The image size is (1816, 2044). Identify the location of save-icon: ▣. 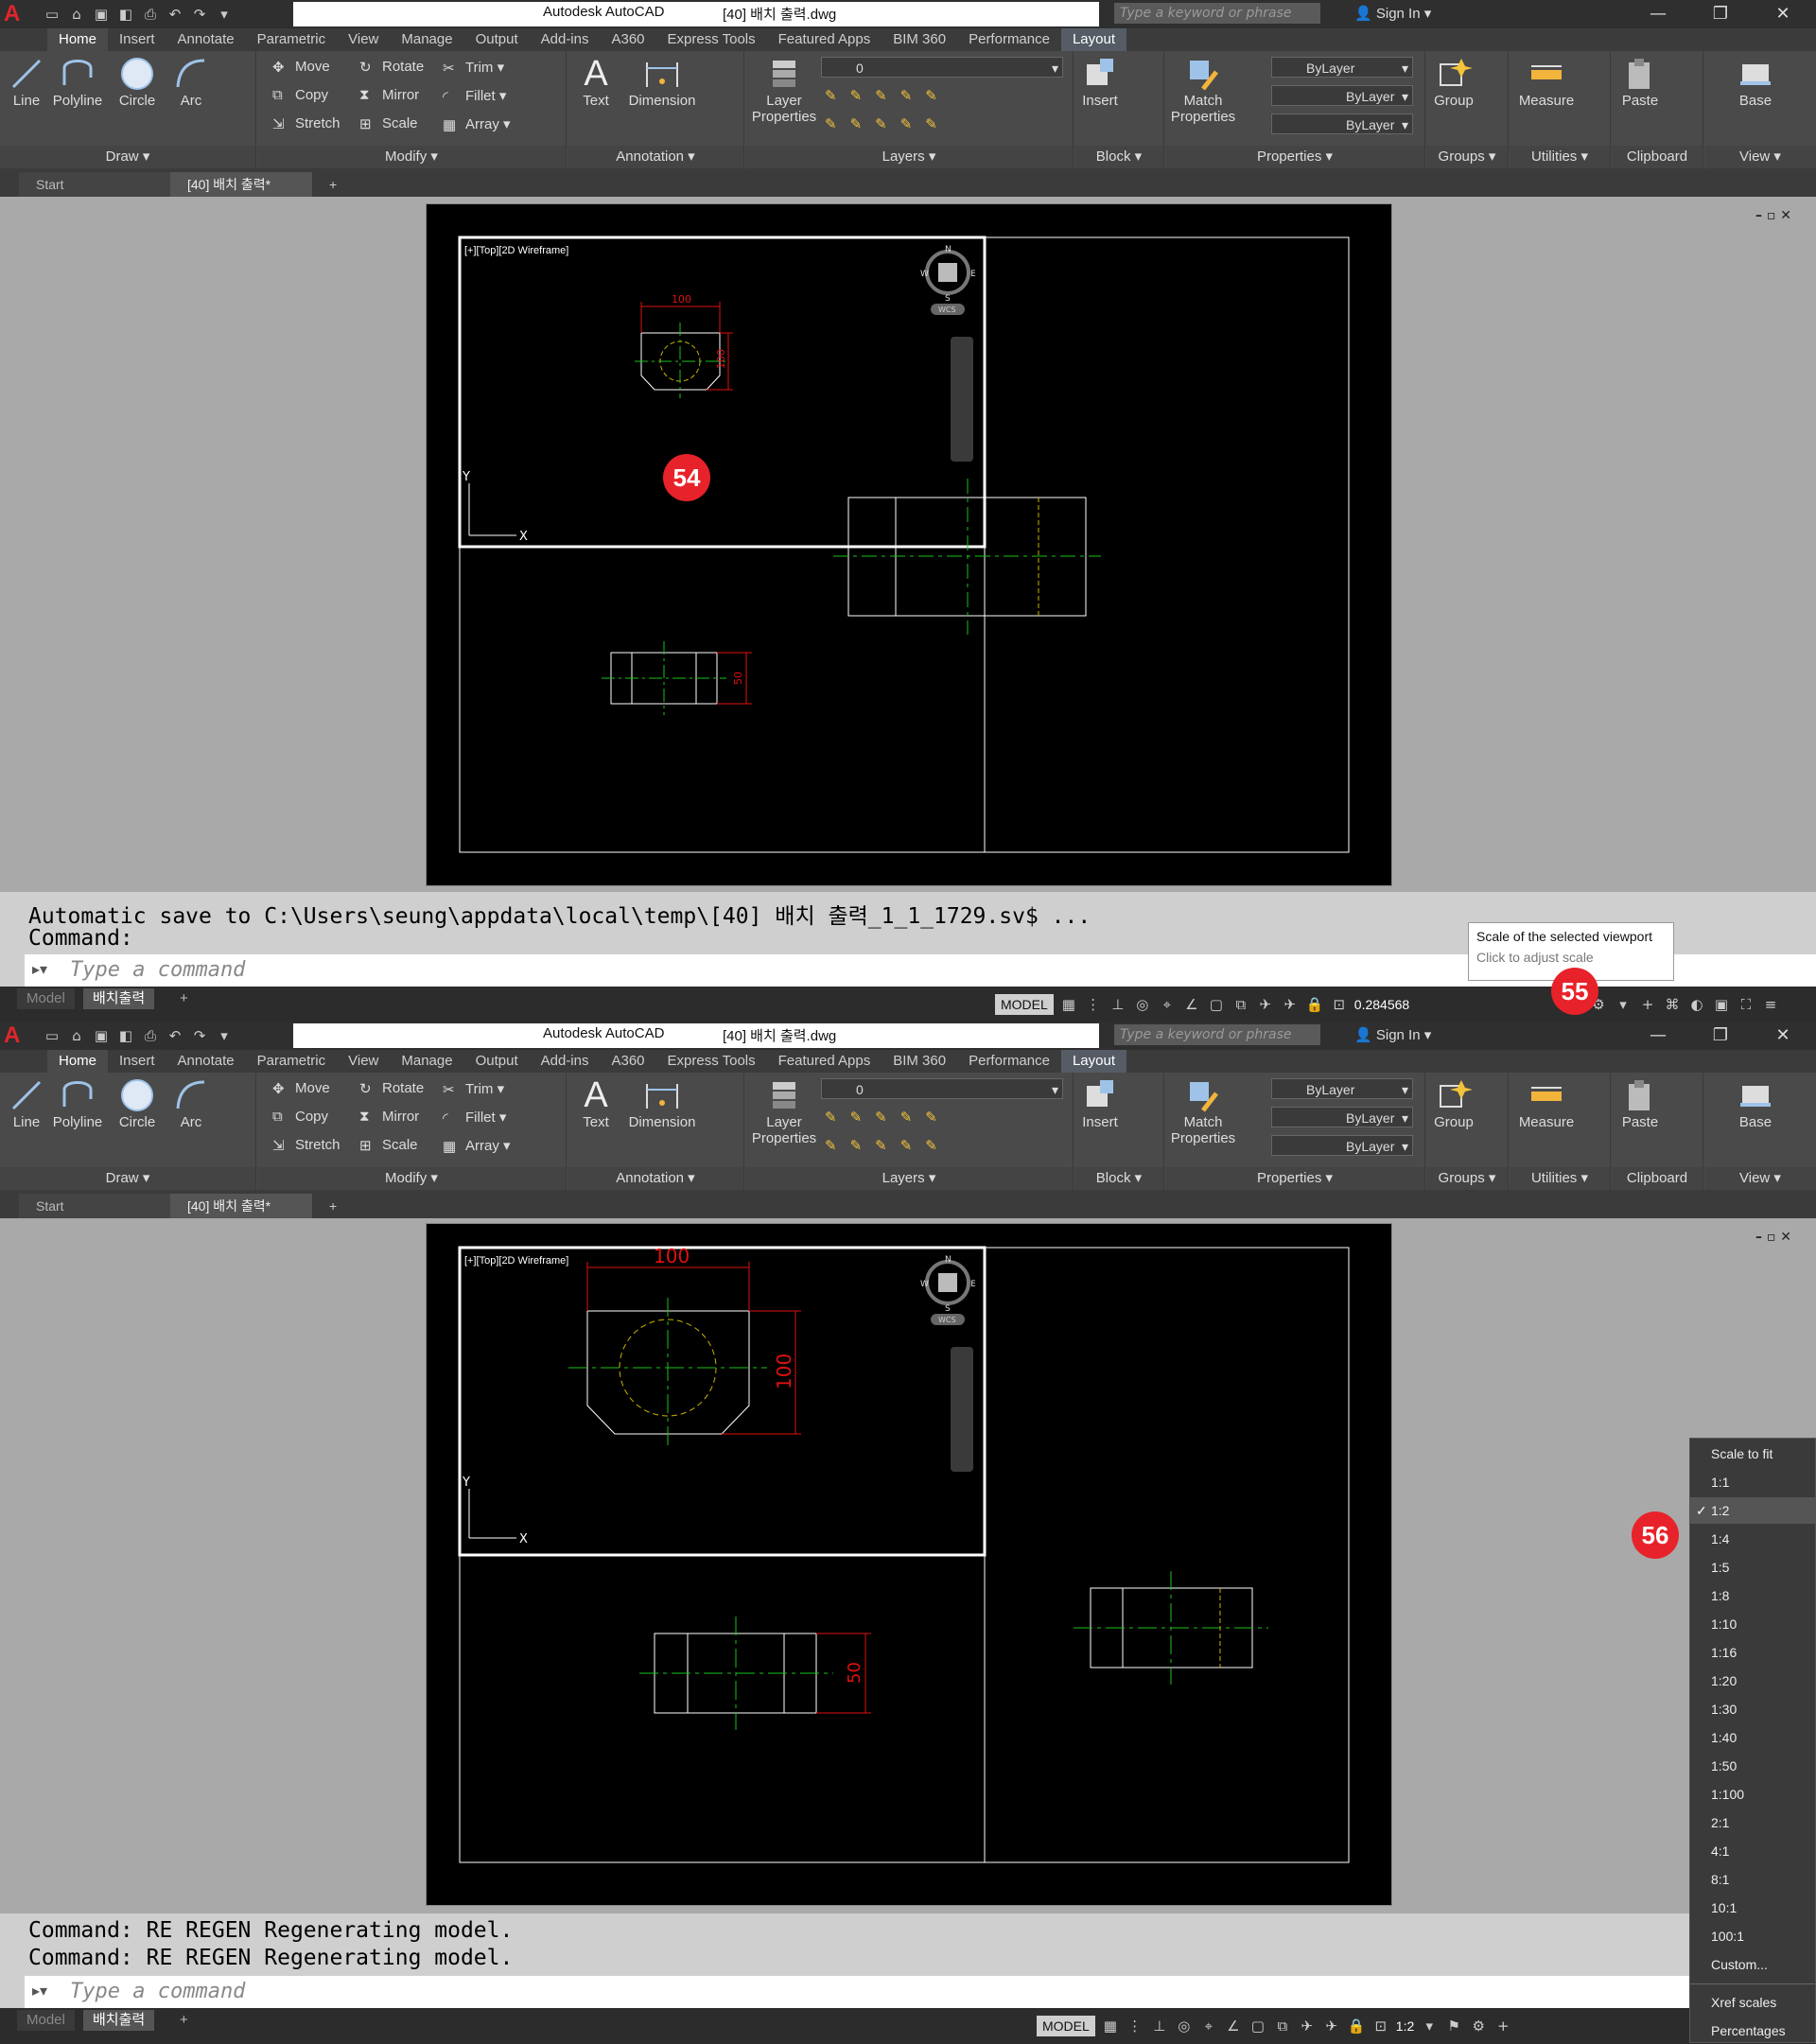
(101, 14).